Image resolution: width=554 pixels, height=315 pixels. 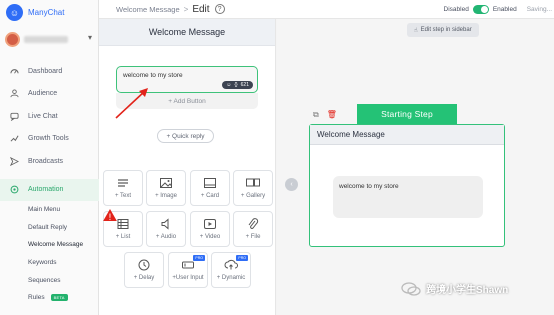 I want to click on account-switcher: ▾, so click(x=50, y=39).